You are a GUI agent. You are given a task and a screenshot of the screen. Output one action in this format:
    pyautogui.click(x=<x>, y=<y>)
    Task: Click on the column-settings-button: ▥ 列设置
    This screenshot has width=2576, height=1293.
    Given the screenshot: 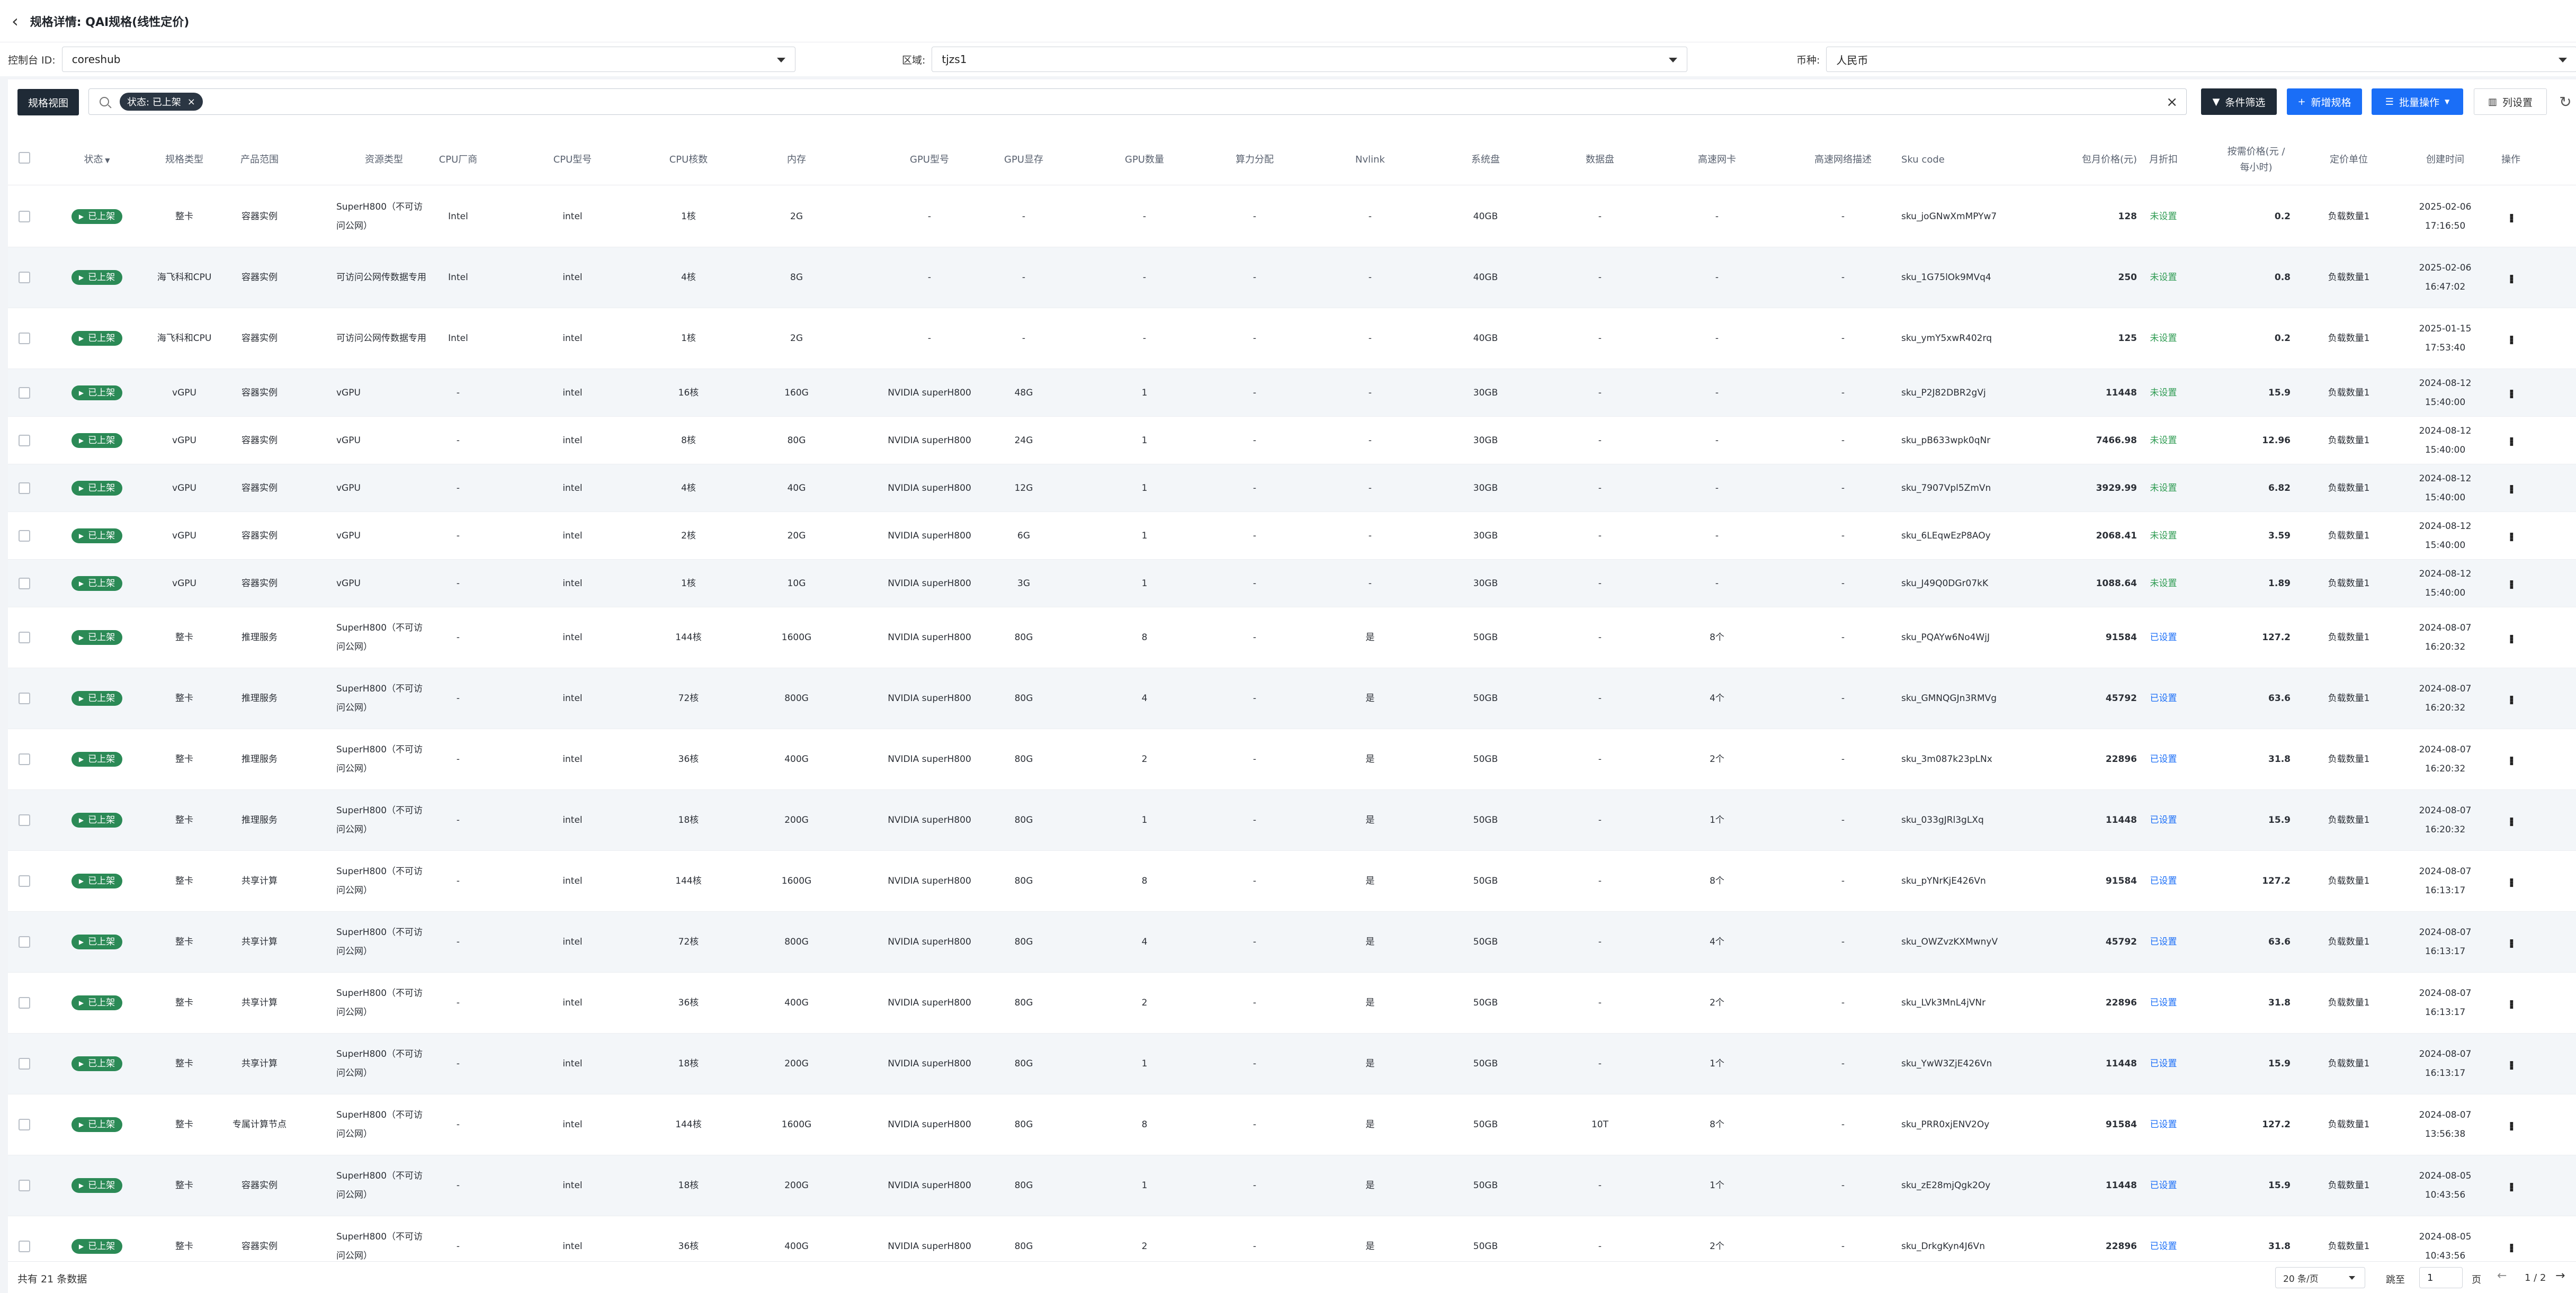 What is the action you would take?
    pyautogui.click(x=2510, y=102)
    